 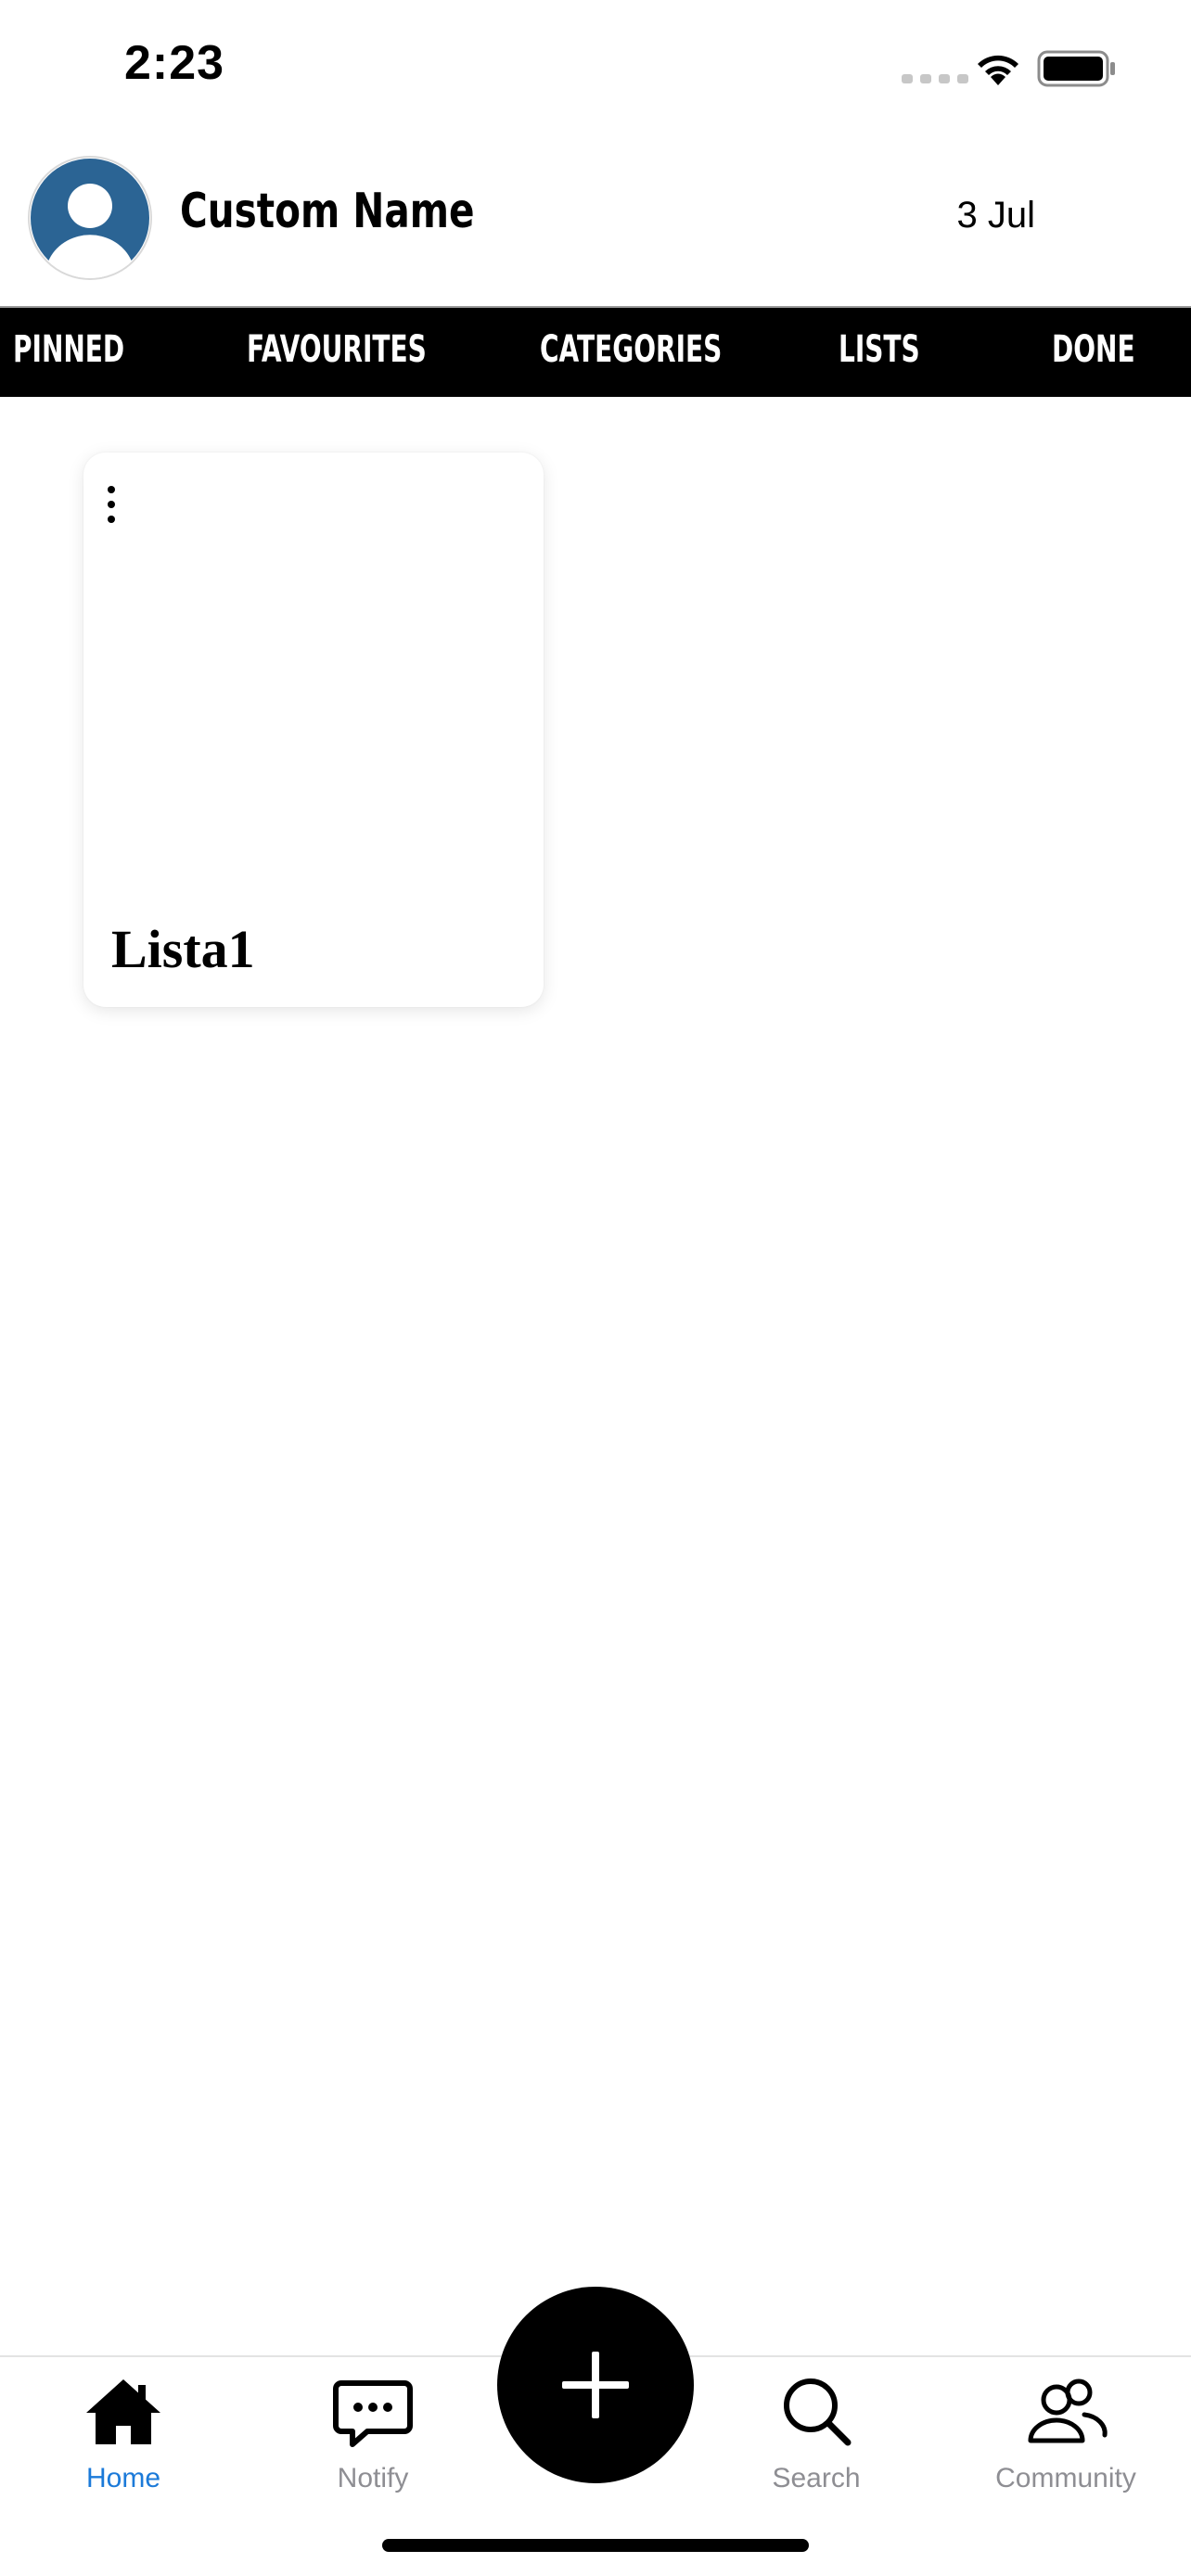 I want to click on nav-home: Home, so click(x=123, y=2430).